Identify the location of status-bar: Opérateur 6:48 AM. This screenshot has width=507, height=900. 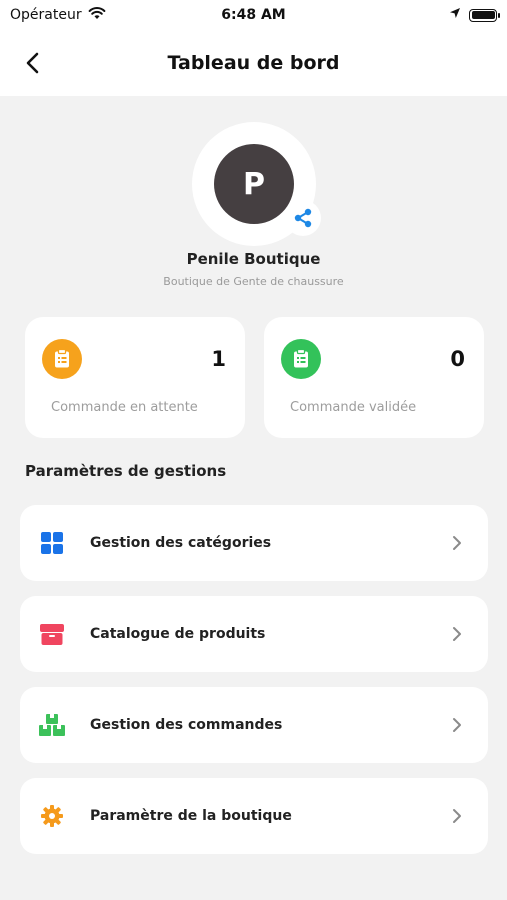
(253, 15).